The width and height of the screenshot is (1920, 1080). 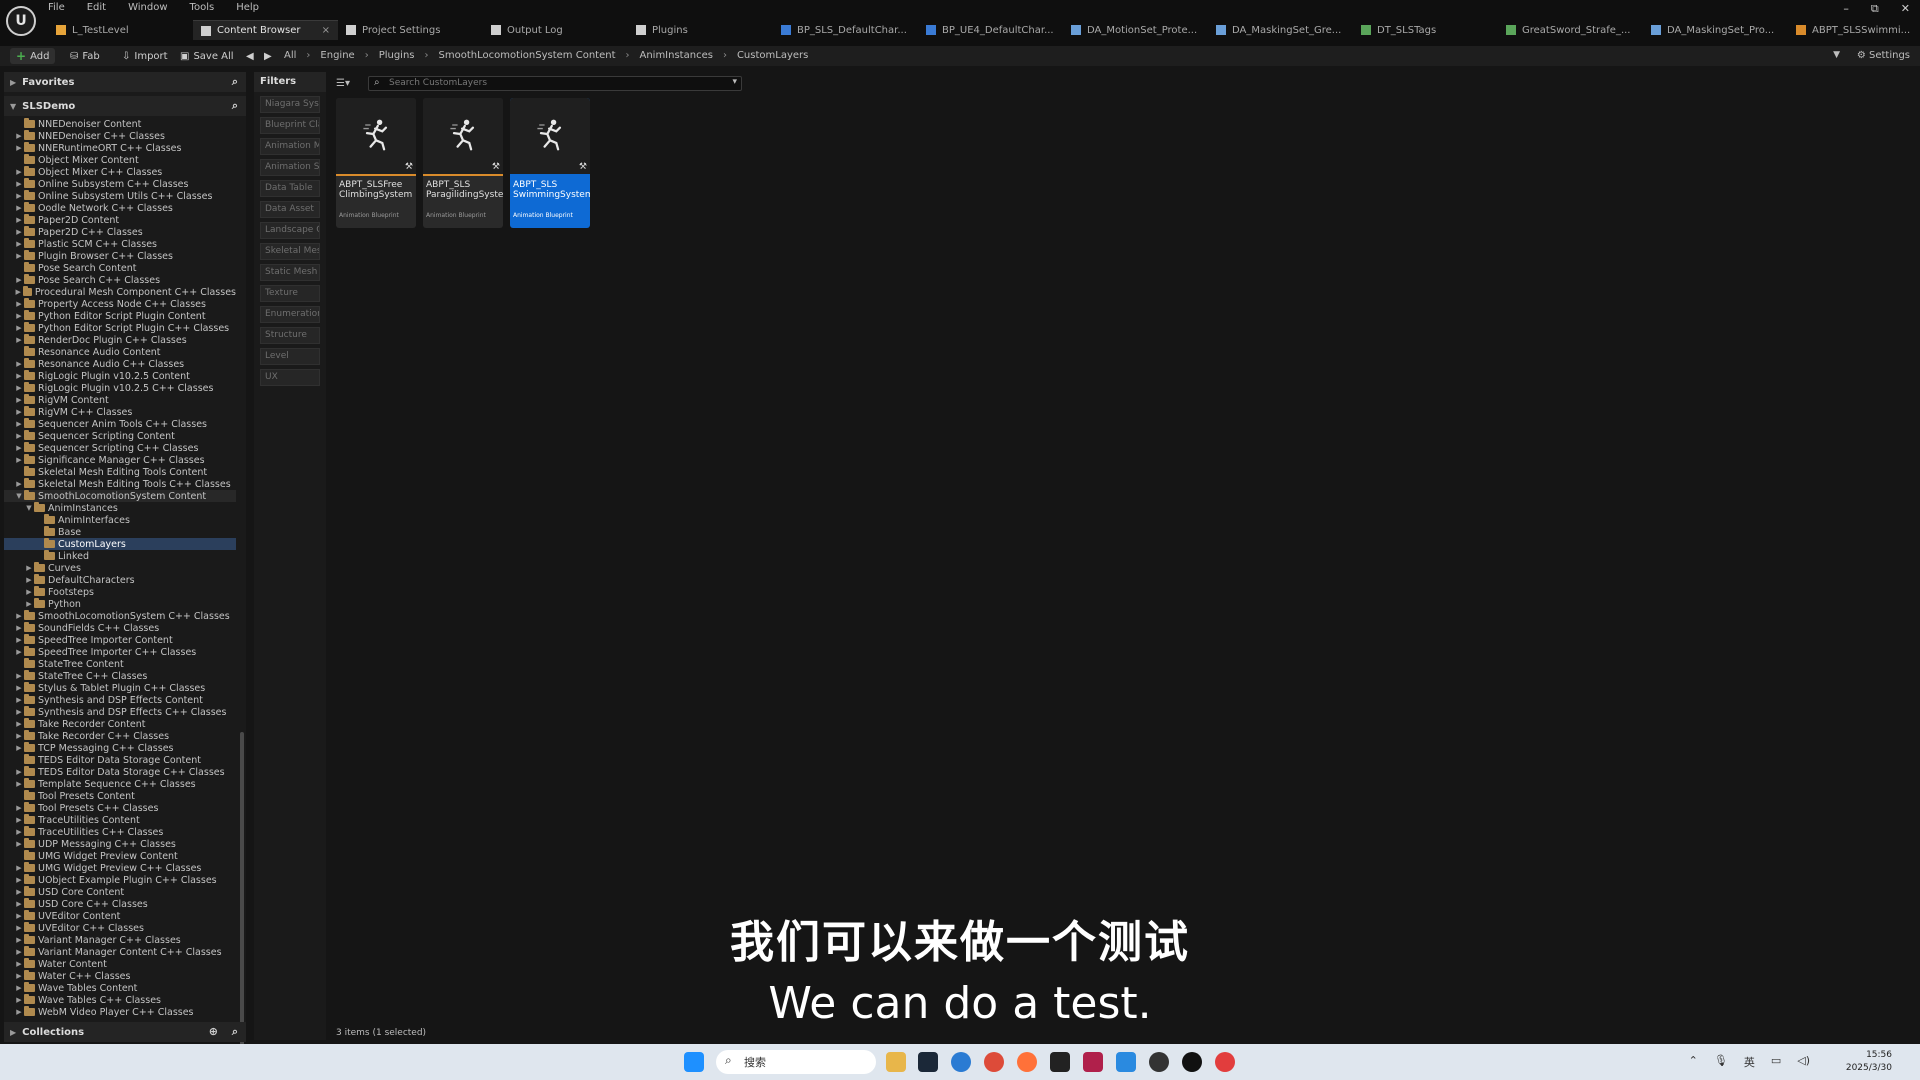 What do you see at coordinates (125, 106) in the screenshot?
I see `project-header: ▼ SLSDemo ⌕` at bounding box center [125, 106].